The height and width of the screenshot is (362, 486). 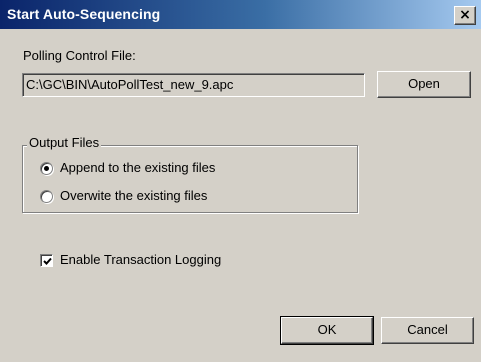 What do you see at coordinates (64, 142) in the screenshot?
I see `output-files-caption: Output Files` at bounding box center [64, 142].